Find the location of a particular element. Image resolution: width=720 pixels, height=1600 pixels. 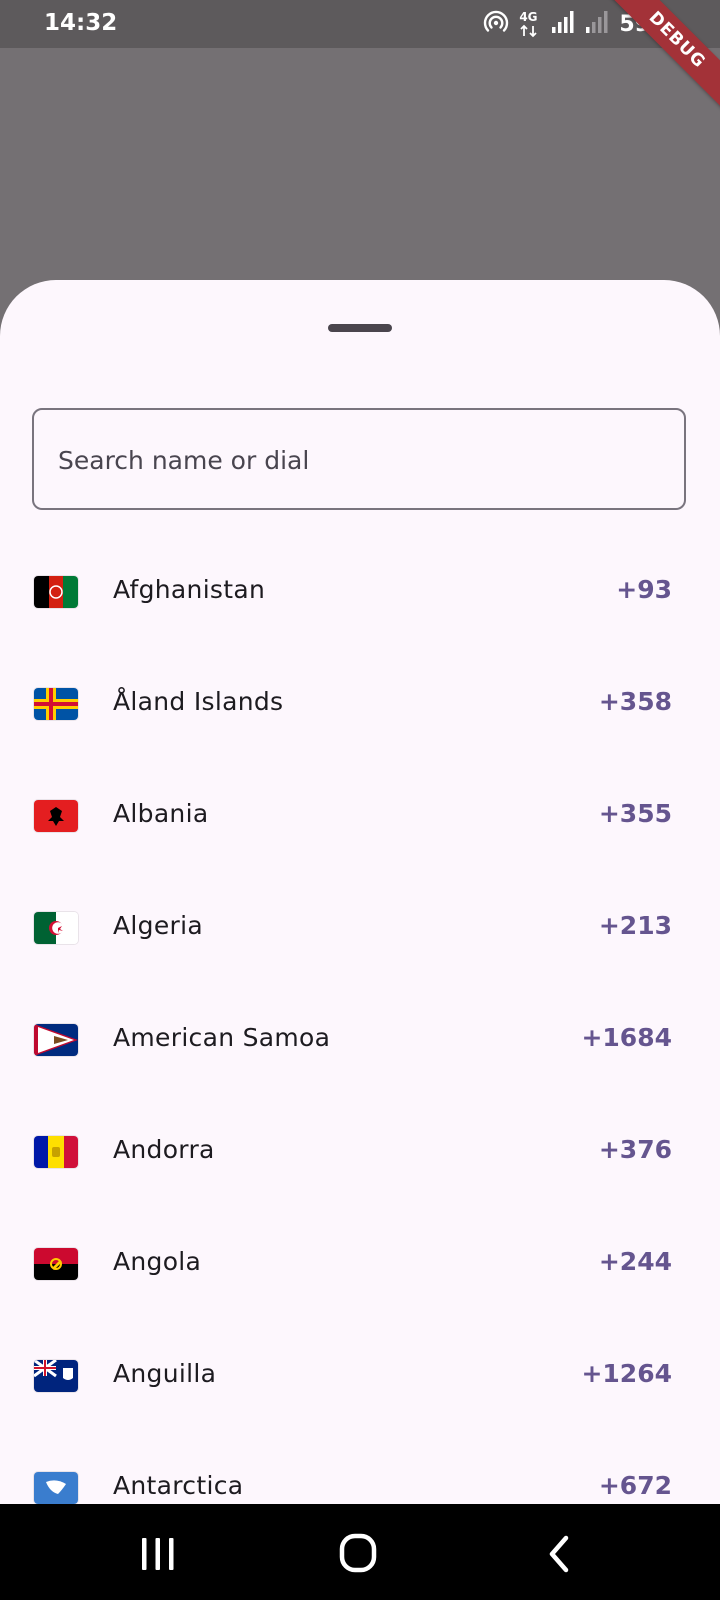

flag-algeria-icon is located at coordinates (56, 928).